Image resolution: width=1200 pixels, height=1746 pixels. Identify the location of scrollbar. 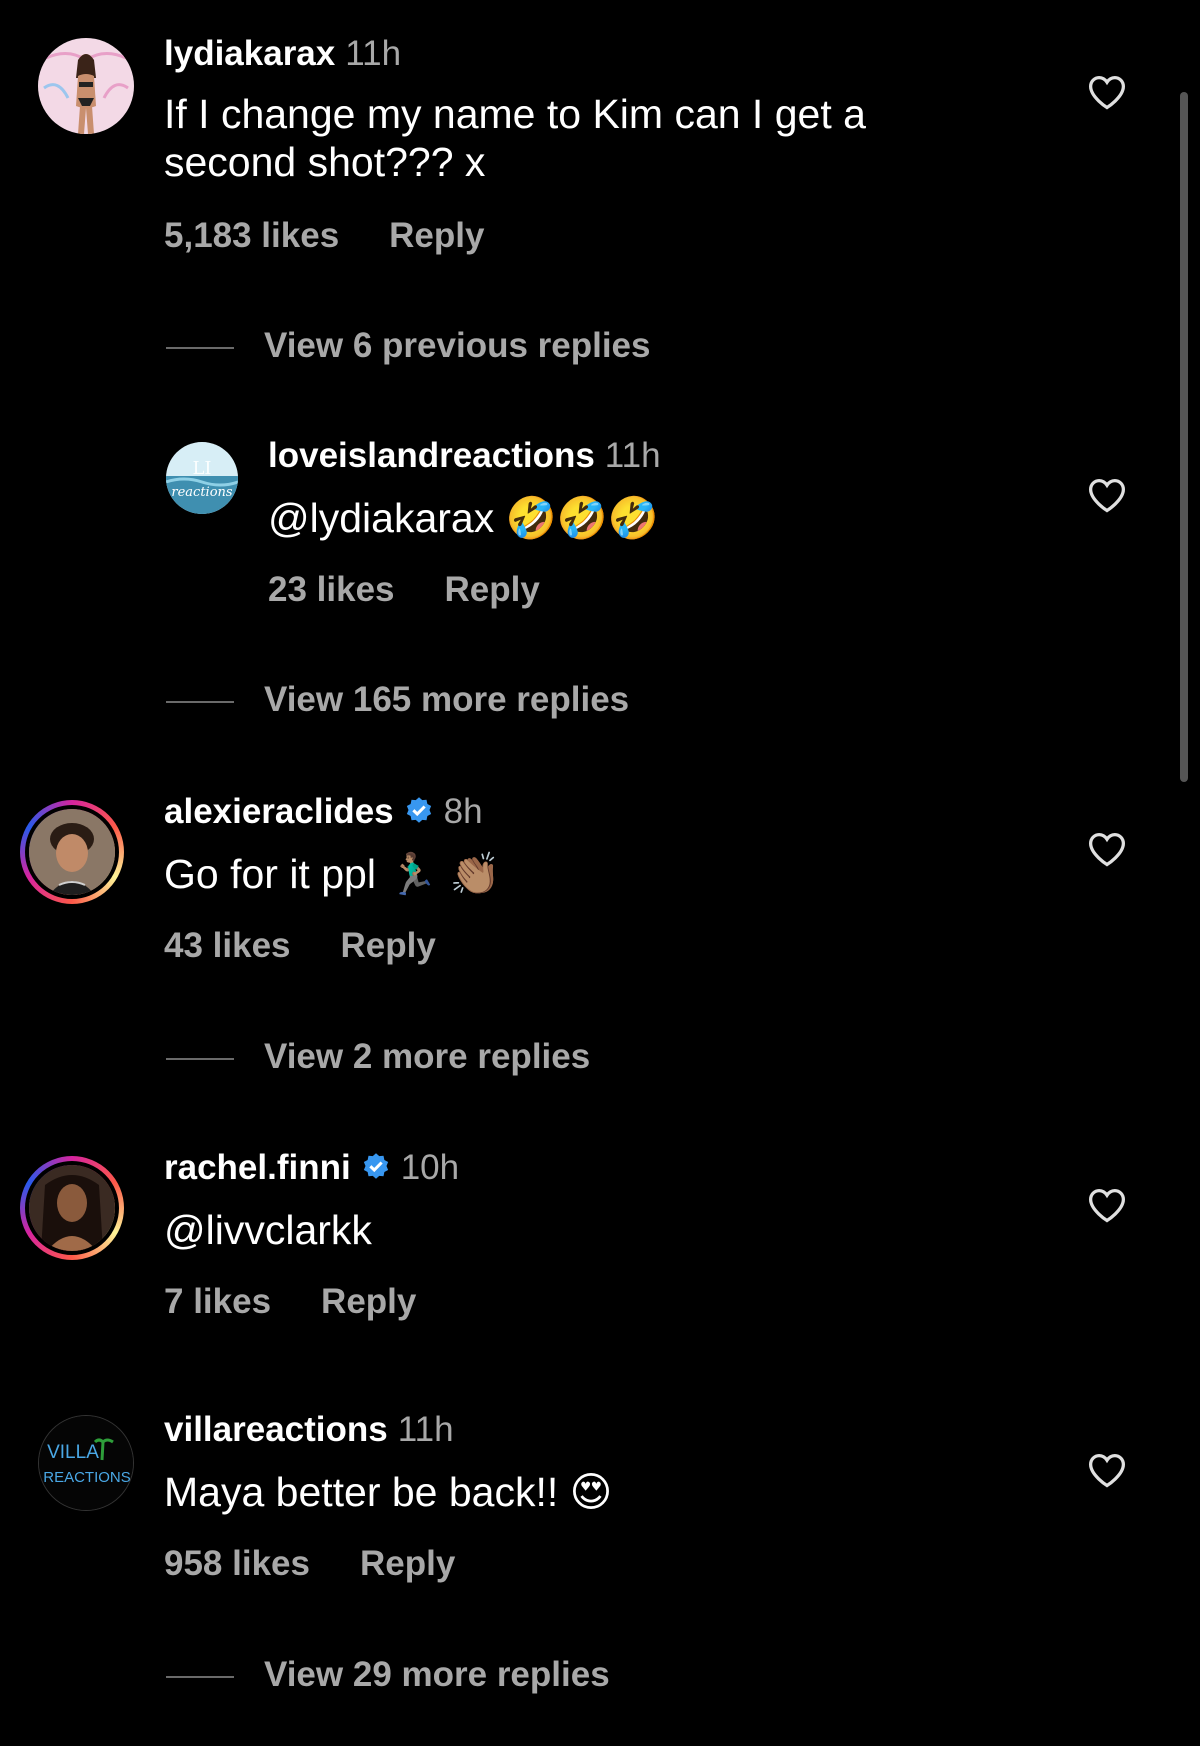
(1184, 437).